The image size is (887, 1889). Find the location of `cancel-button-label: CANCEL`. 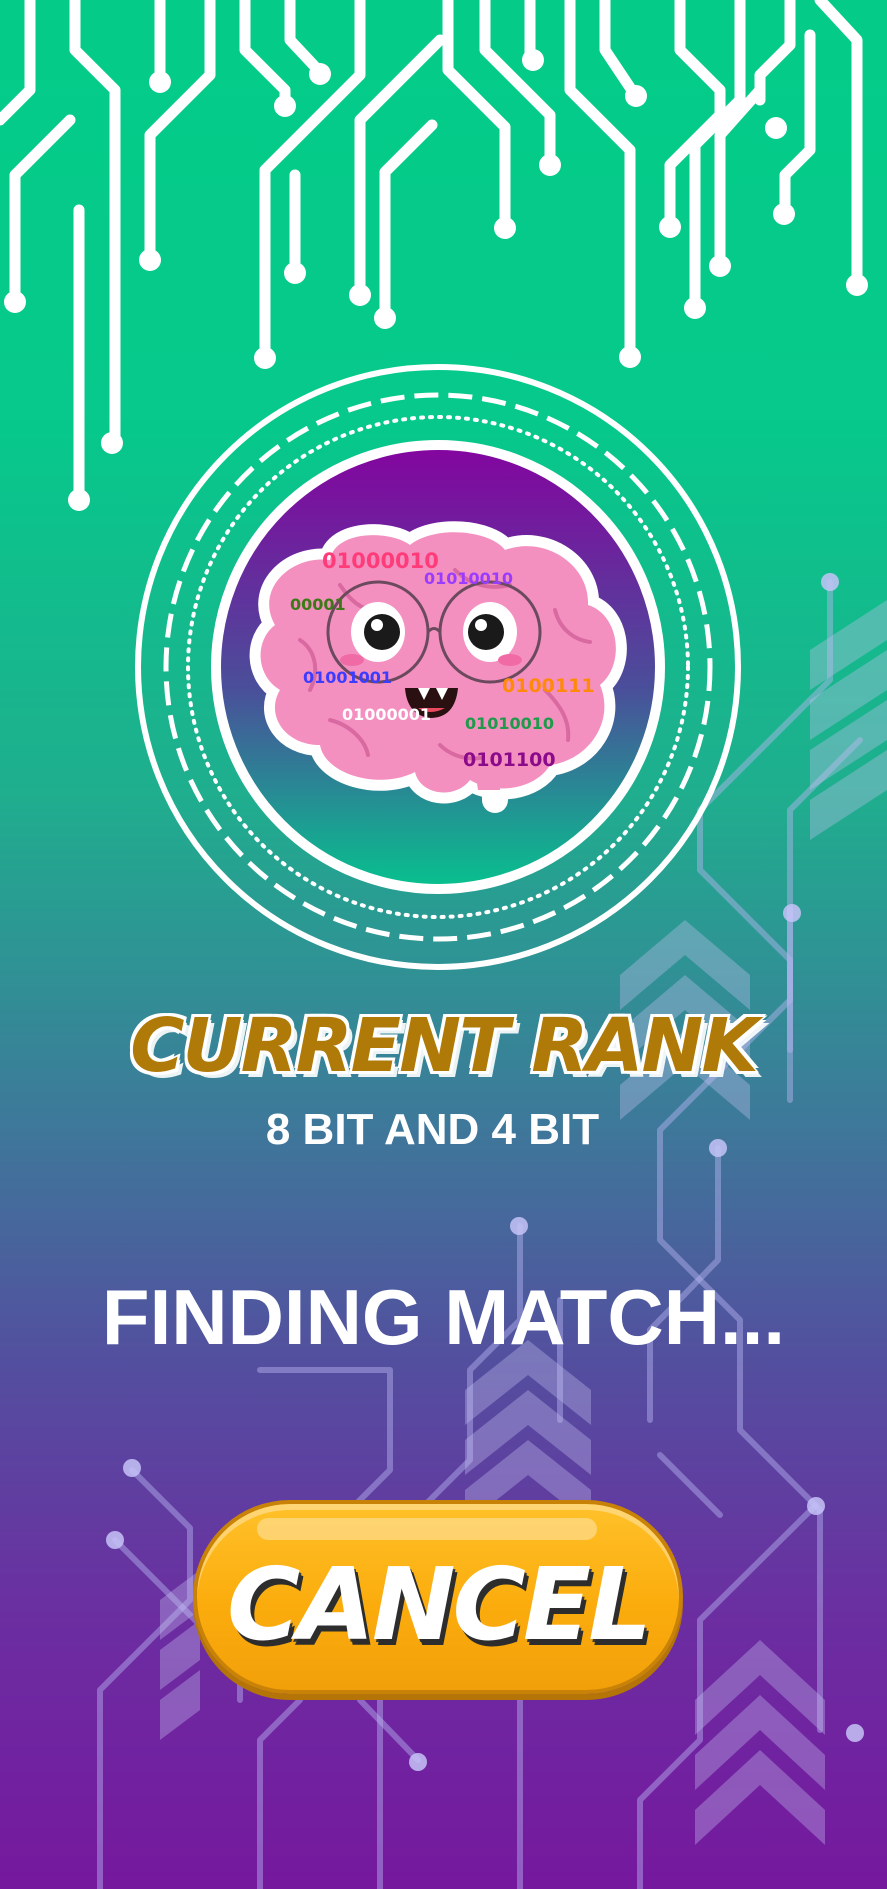

cancel-button-label: CANCEL is located at coordinates (439, 1604).